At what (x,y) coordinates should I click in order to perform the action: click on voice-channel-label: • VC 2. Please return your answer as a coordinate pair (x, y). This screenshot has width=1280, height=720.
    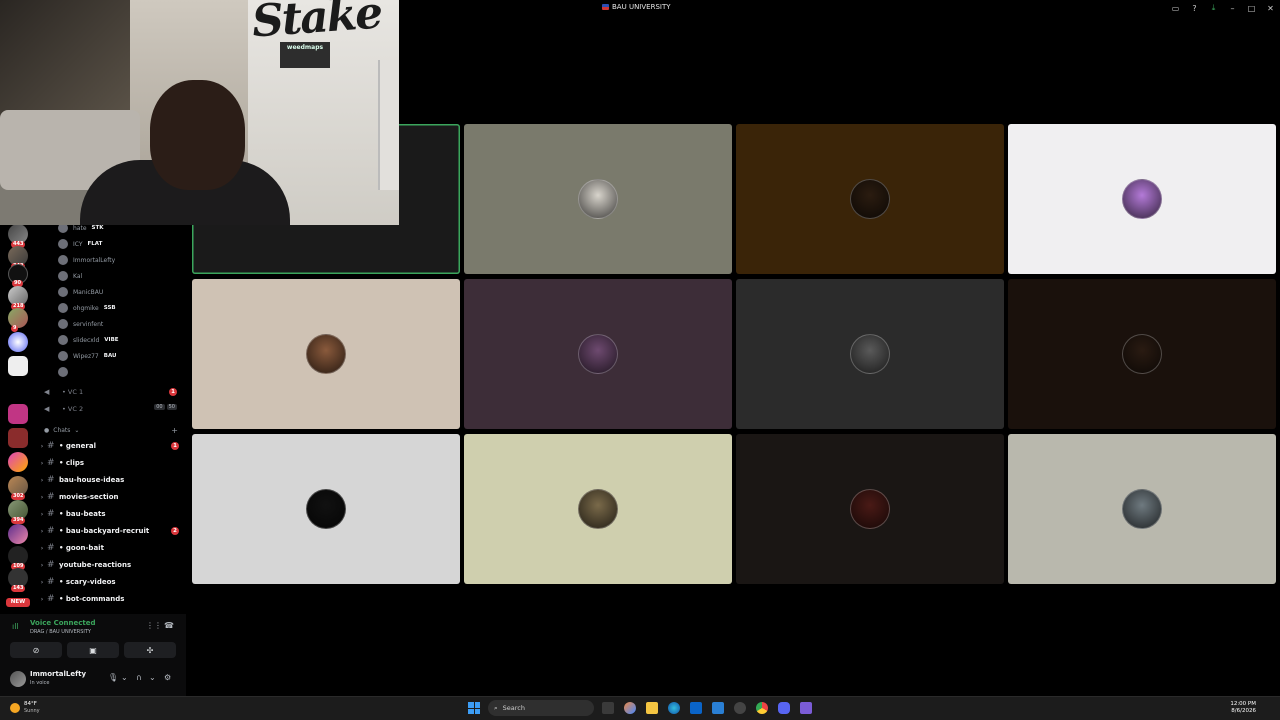
    Looking at the image, I should click on (73, 409).